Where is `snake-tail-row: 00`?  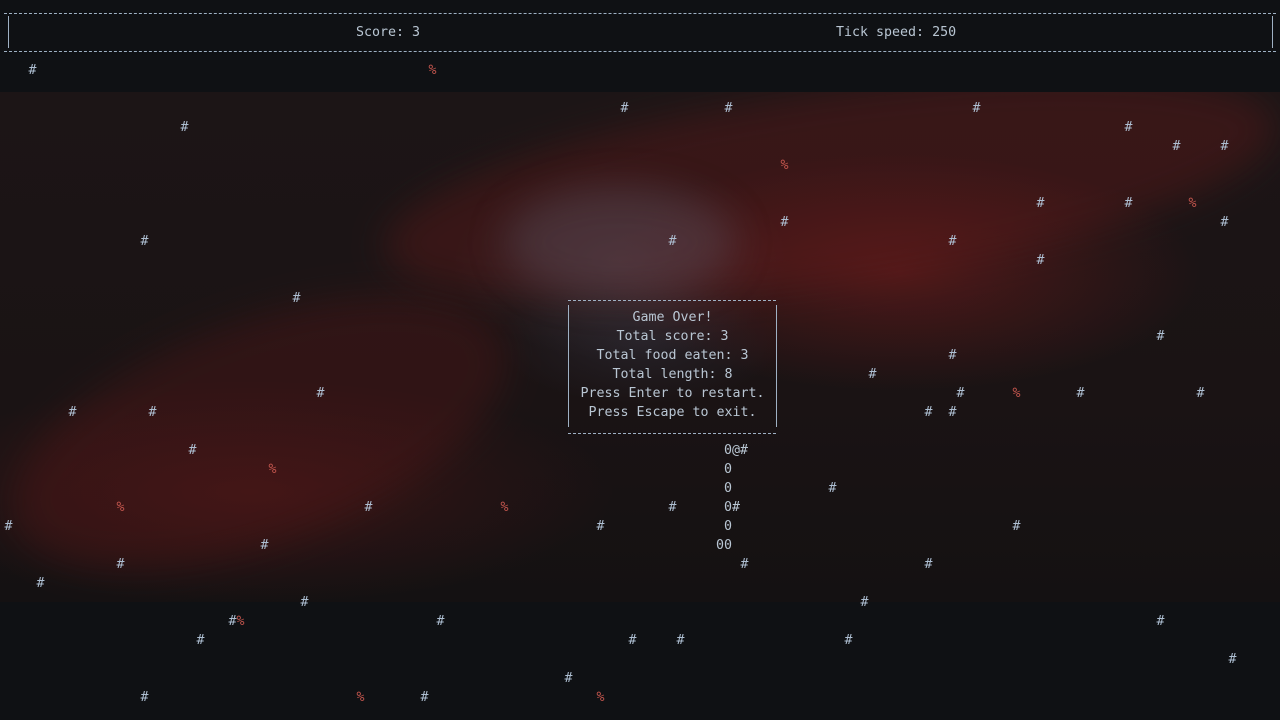
snake-tail-row: 00 is located at coordinates (724, 545).